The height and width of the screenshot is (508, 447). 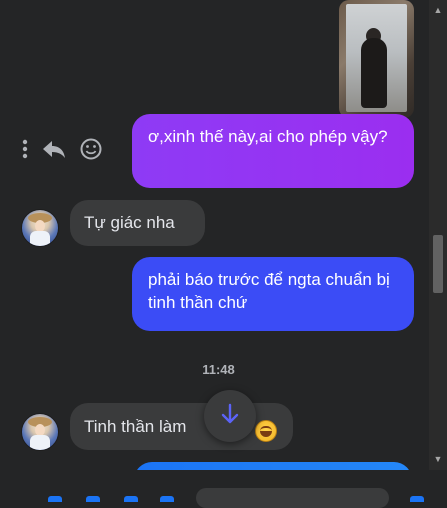 I want to click on message-text: Tinh thần làm, so click(x=135, y=426).